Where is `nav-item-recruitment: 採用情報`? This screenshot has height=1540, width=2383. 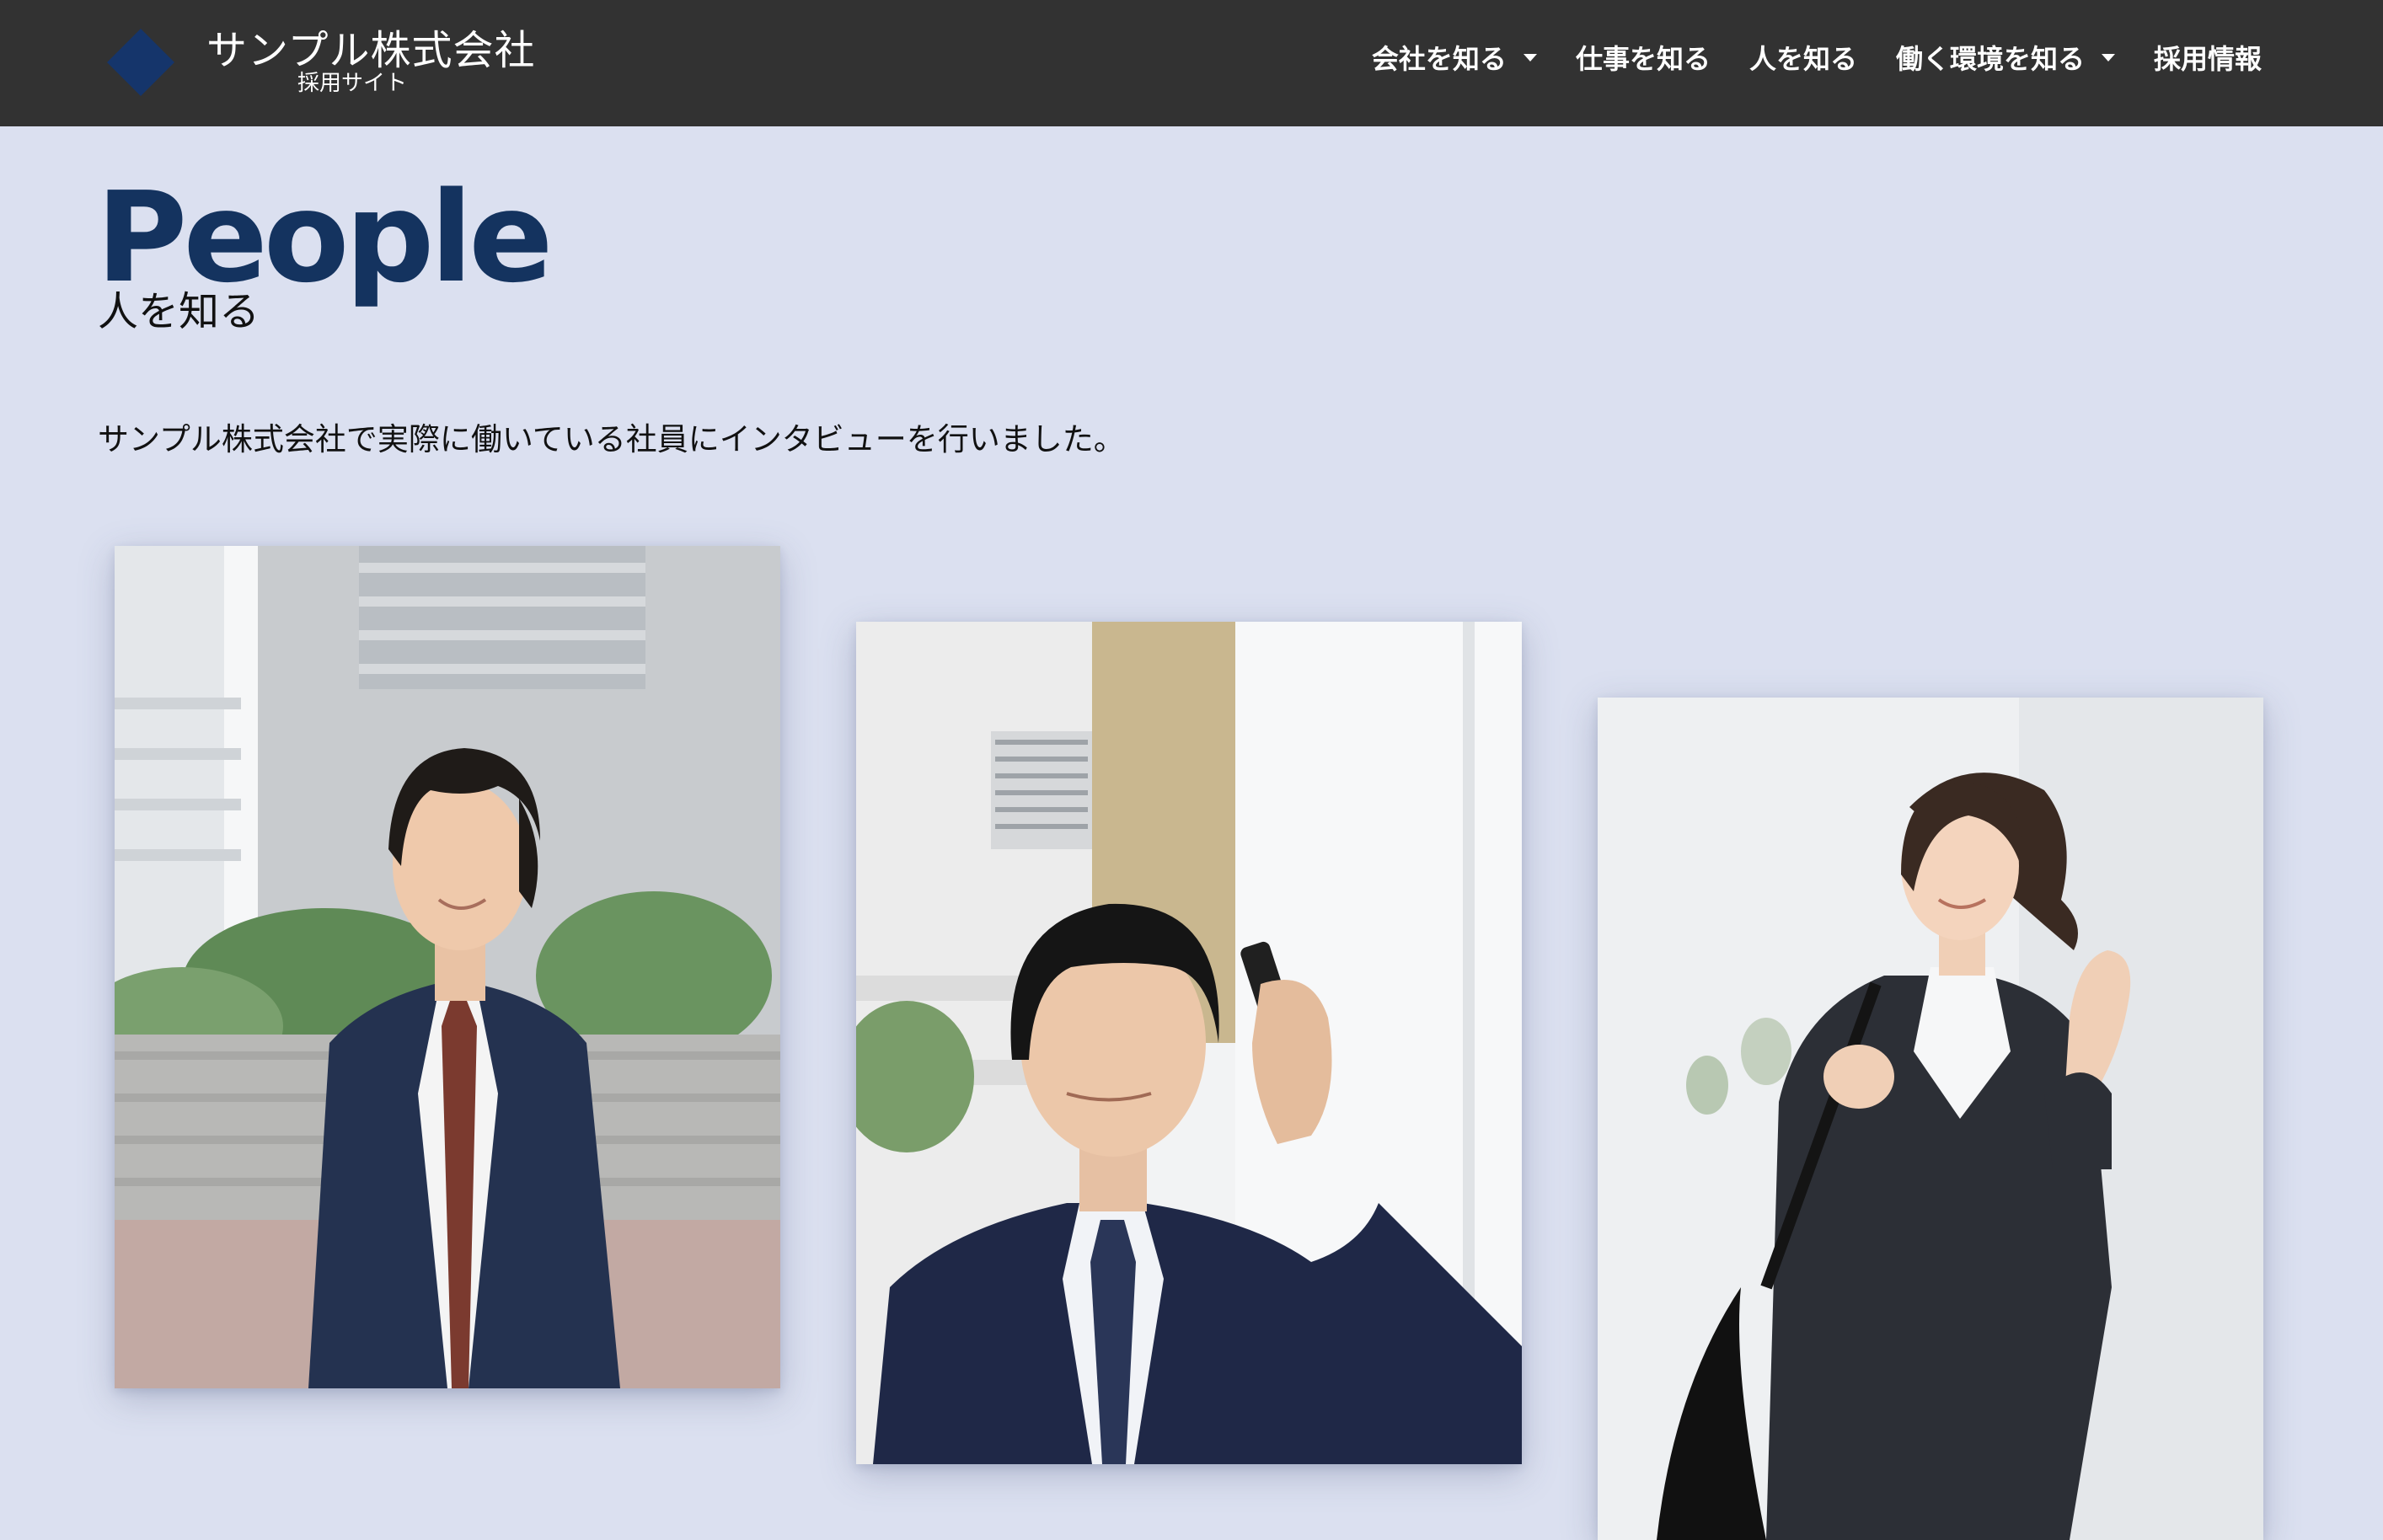
nav-item-recruitment: 採用情報 is located at coordinates (2208, 58).